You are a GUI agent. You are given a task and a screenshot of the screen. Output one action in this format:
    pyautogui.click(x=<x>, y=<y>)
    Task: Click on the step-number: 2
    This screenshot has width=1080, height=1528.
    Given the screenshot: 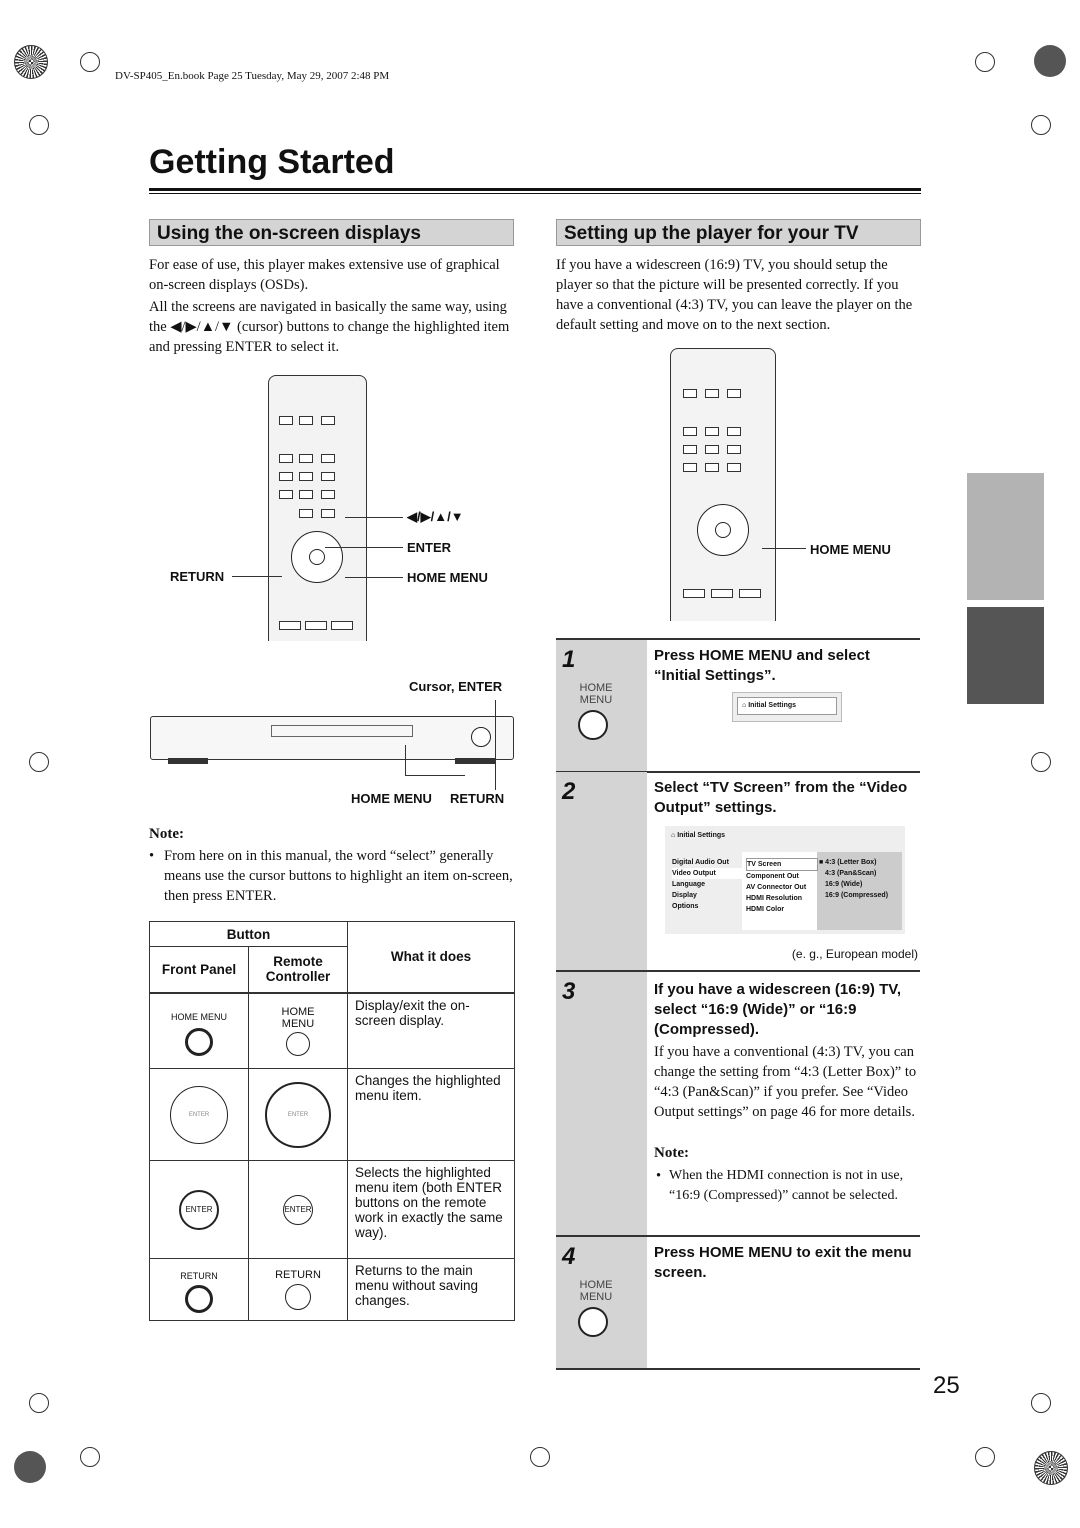 What is the action you would take?
    pyautogui.click(x=569, y=791)
    